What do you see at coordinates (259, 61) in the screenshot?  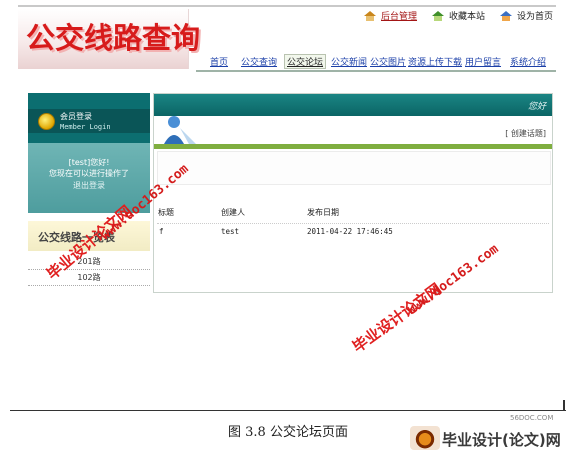 I see `nav-bus-search: 公交查询` at bounding box center [259, 61].